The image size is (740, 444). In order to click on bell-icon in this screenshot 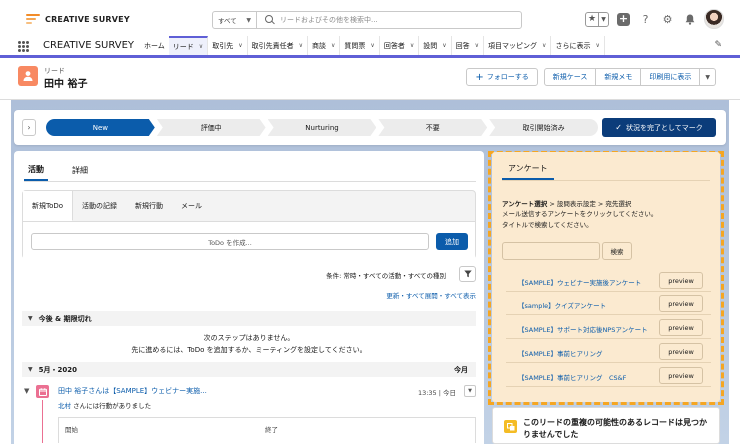, I will do `click(689, 19)`.